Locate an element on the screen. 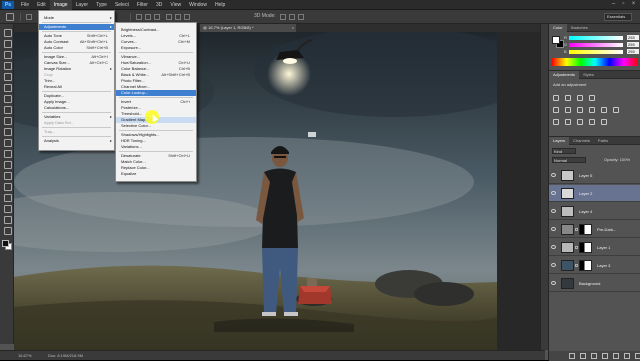  minimize-icon: – is located at coordinates (613, 4).